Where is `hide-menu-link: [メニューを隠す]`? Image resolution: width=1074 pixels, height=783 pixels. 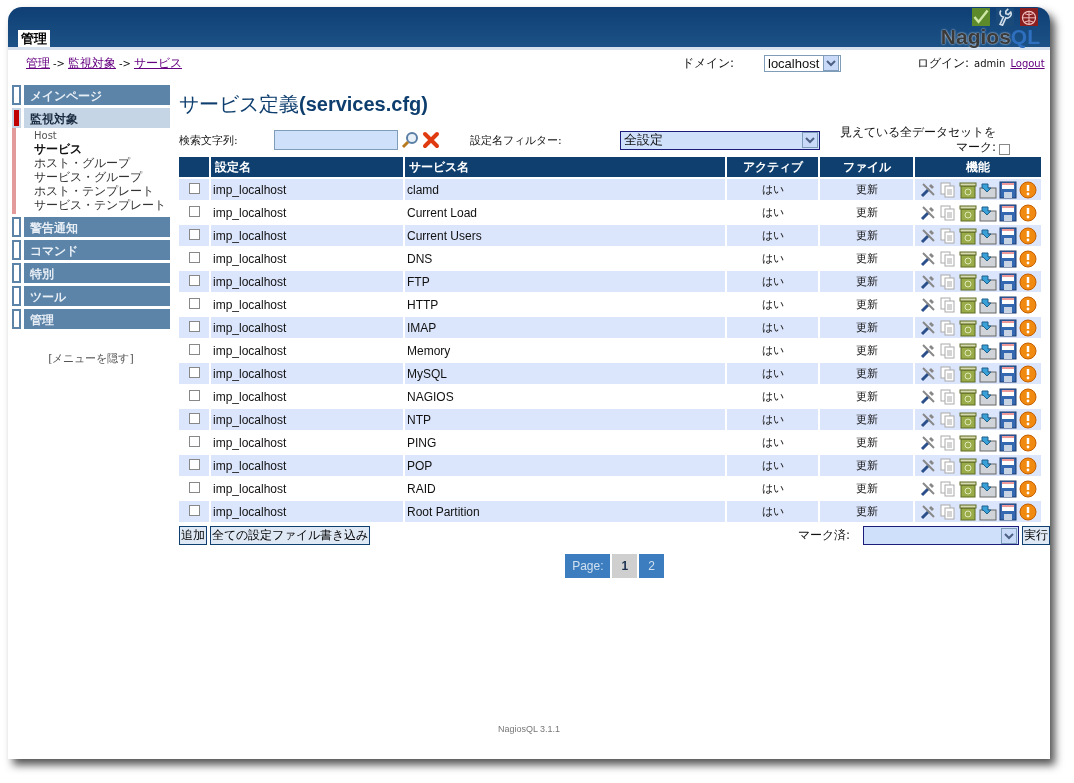 hide-menu-link: [メニューを隠す] is located at coordinates (91, 358).